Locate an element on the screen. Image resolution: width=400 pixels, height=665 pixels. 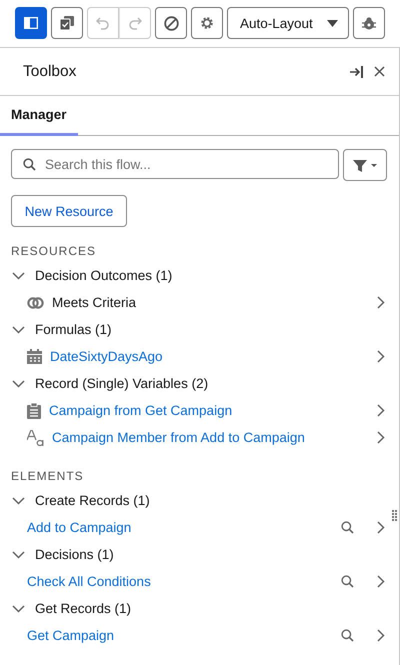
section-heading: RESOURCES is located at coordinates (54, 251).